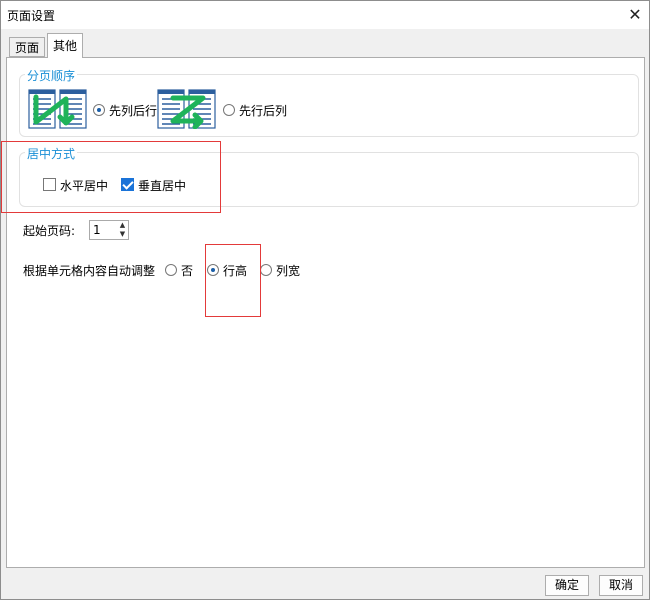 This screenshot has height=602, width=652. What do you see at coordinates (329, 179) in the screenshot?
I see `centering-group` at bounding box center [329, 179].